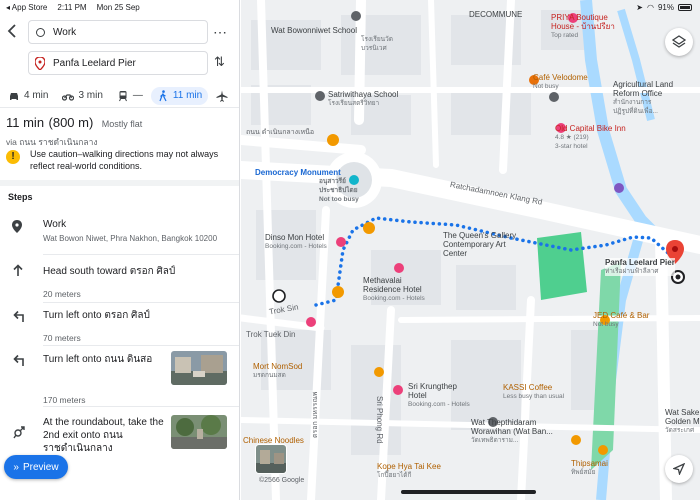  I want to click on mode-transit: —, so click(130, 96).